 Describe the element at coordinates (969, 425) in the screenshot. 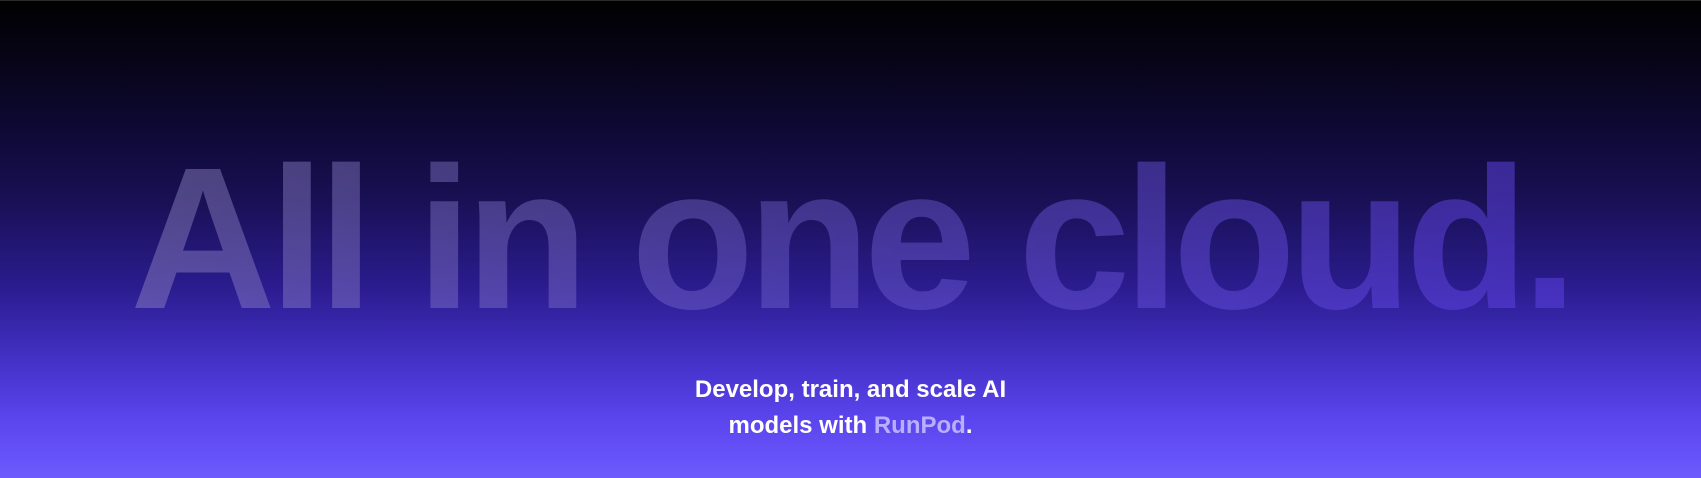

I see `tagline-period: .` at that location.